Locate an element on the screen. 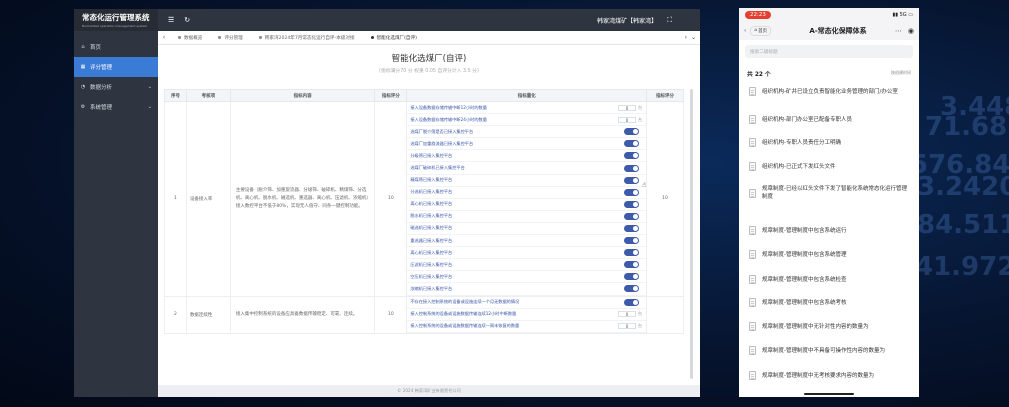 The width and height of the screenshot is (1009, 407). status-signal: ▮▮ 5G ▭ is located at coordinates (902, 14).